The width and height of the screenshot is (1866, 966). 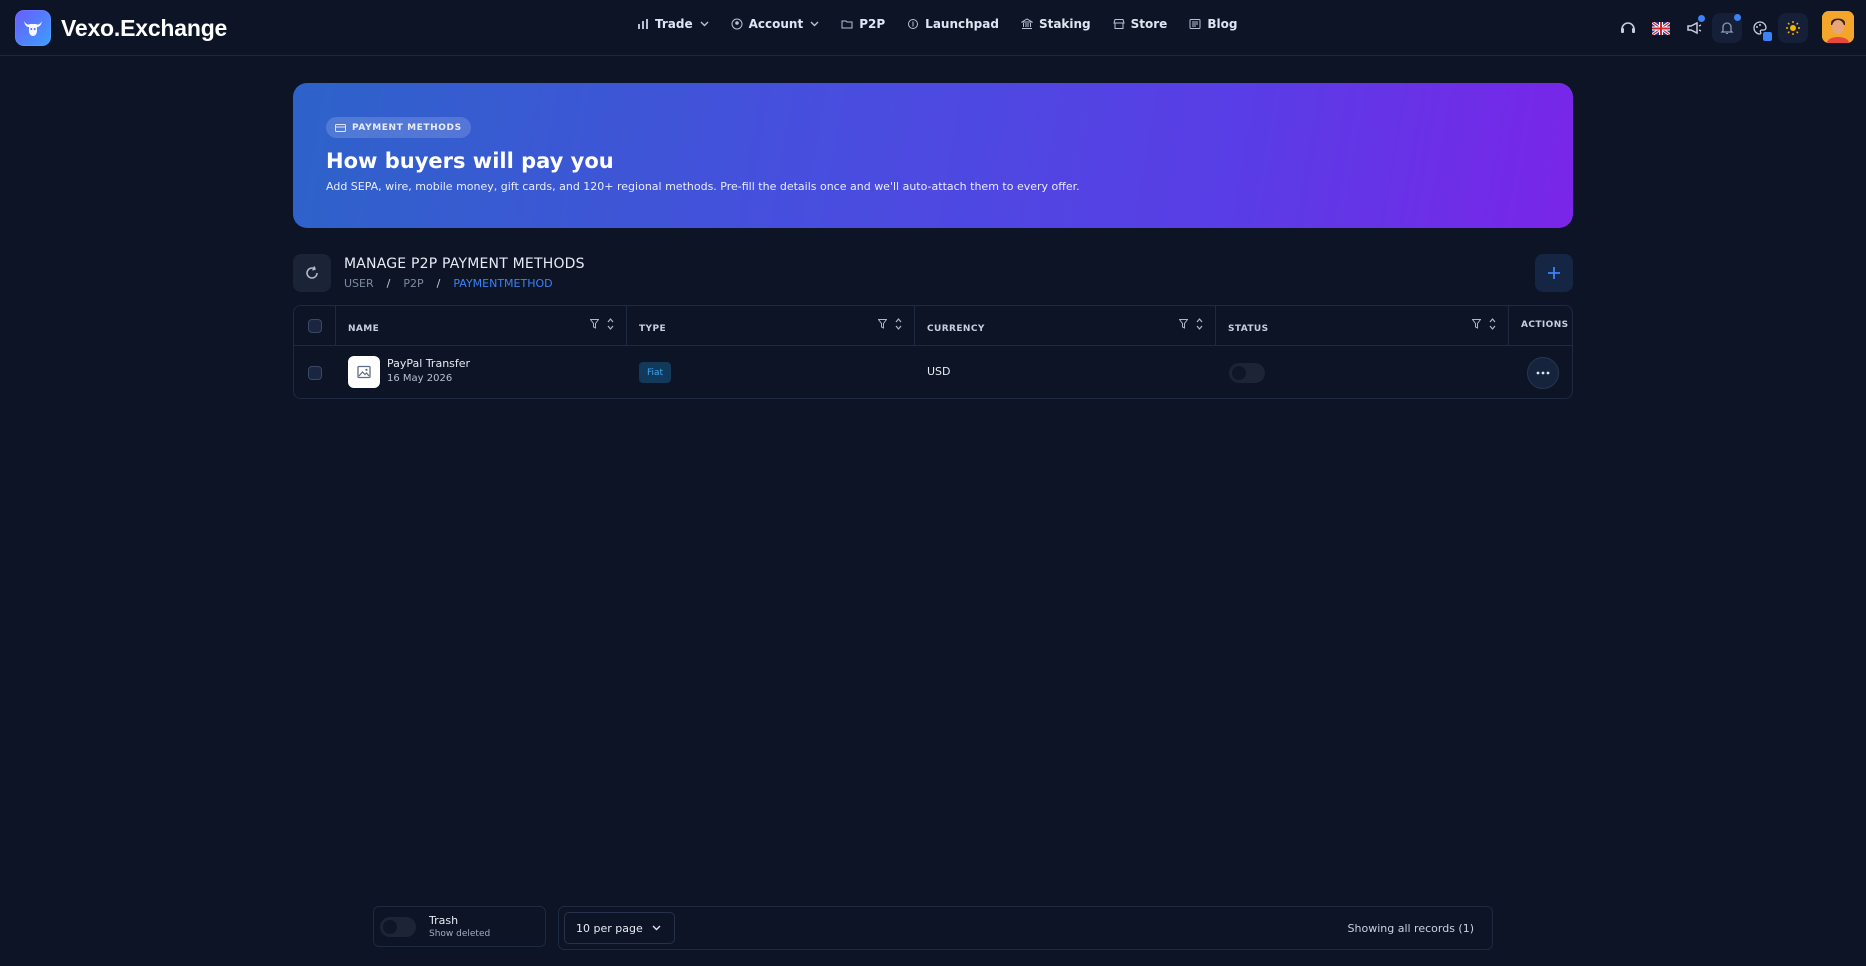 What do you see at coordinates (1410, 928) in the screenshot?
I see `records-summary: Showing all records (1)` at bounding box center [1410, 928].